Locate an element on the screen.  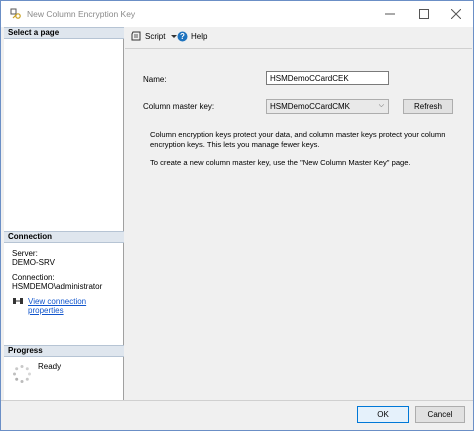
view-connection-properties-link: View connection properties is located at coordinates (75, 306).